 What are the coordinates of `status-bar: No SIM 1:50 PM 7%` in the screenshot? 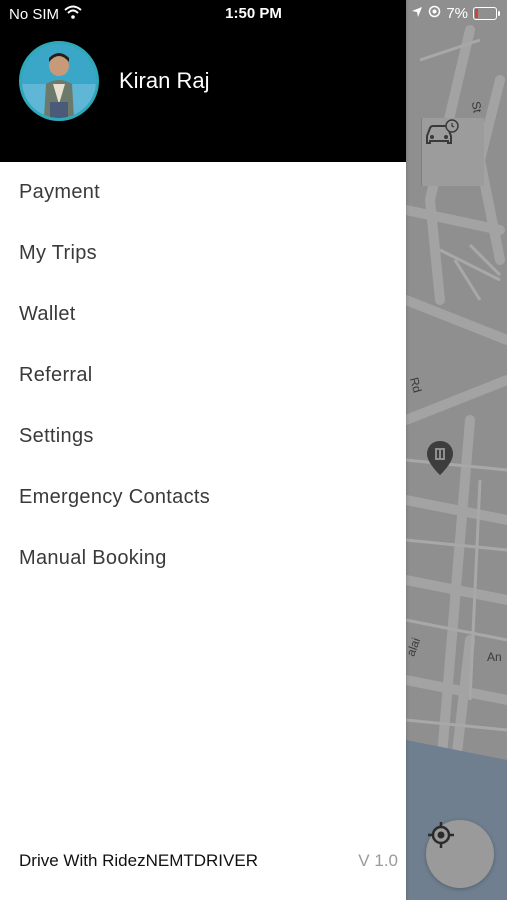 It's located at (253, 14).